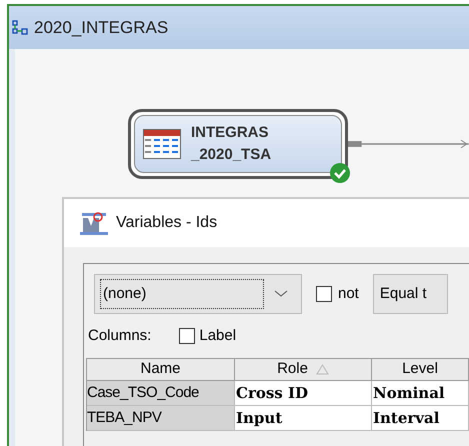 This screenshot has width=469, height=446. I want to click on diagram-icon, so click(20, 28).